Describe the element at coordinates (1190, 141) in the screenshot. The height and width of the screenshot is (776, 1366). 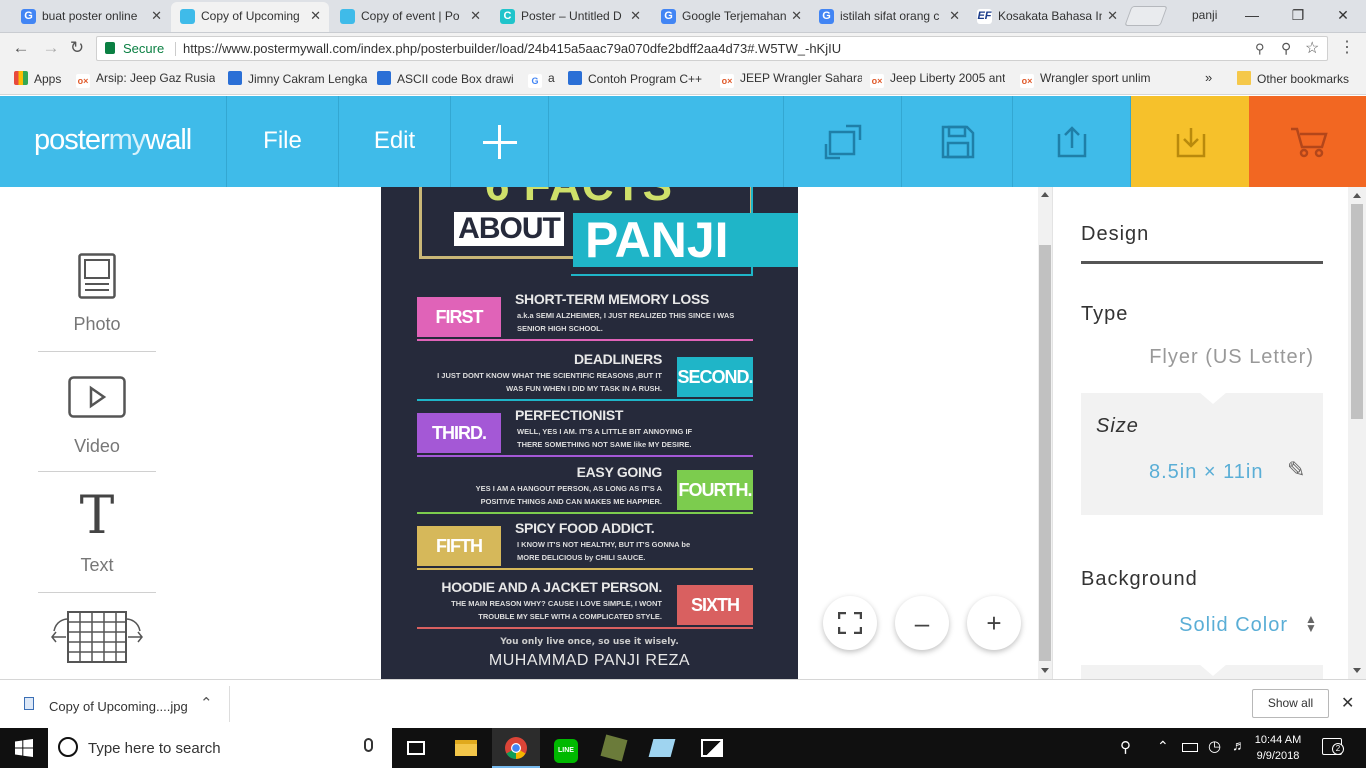
I see `download-button` at that location.